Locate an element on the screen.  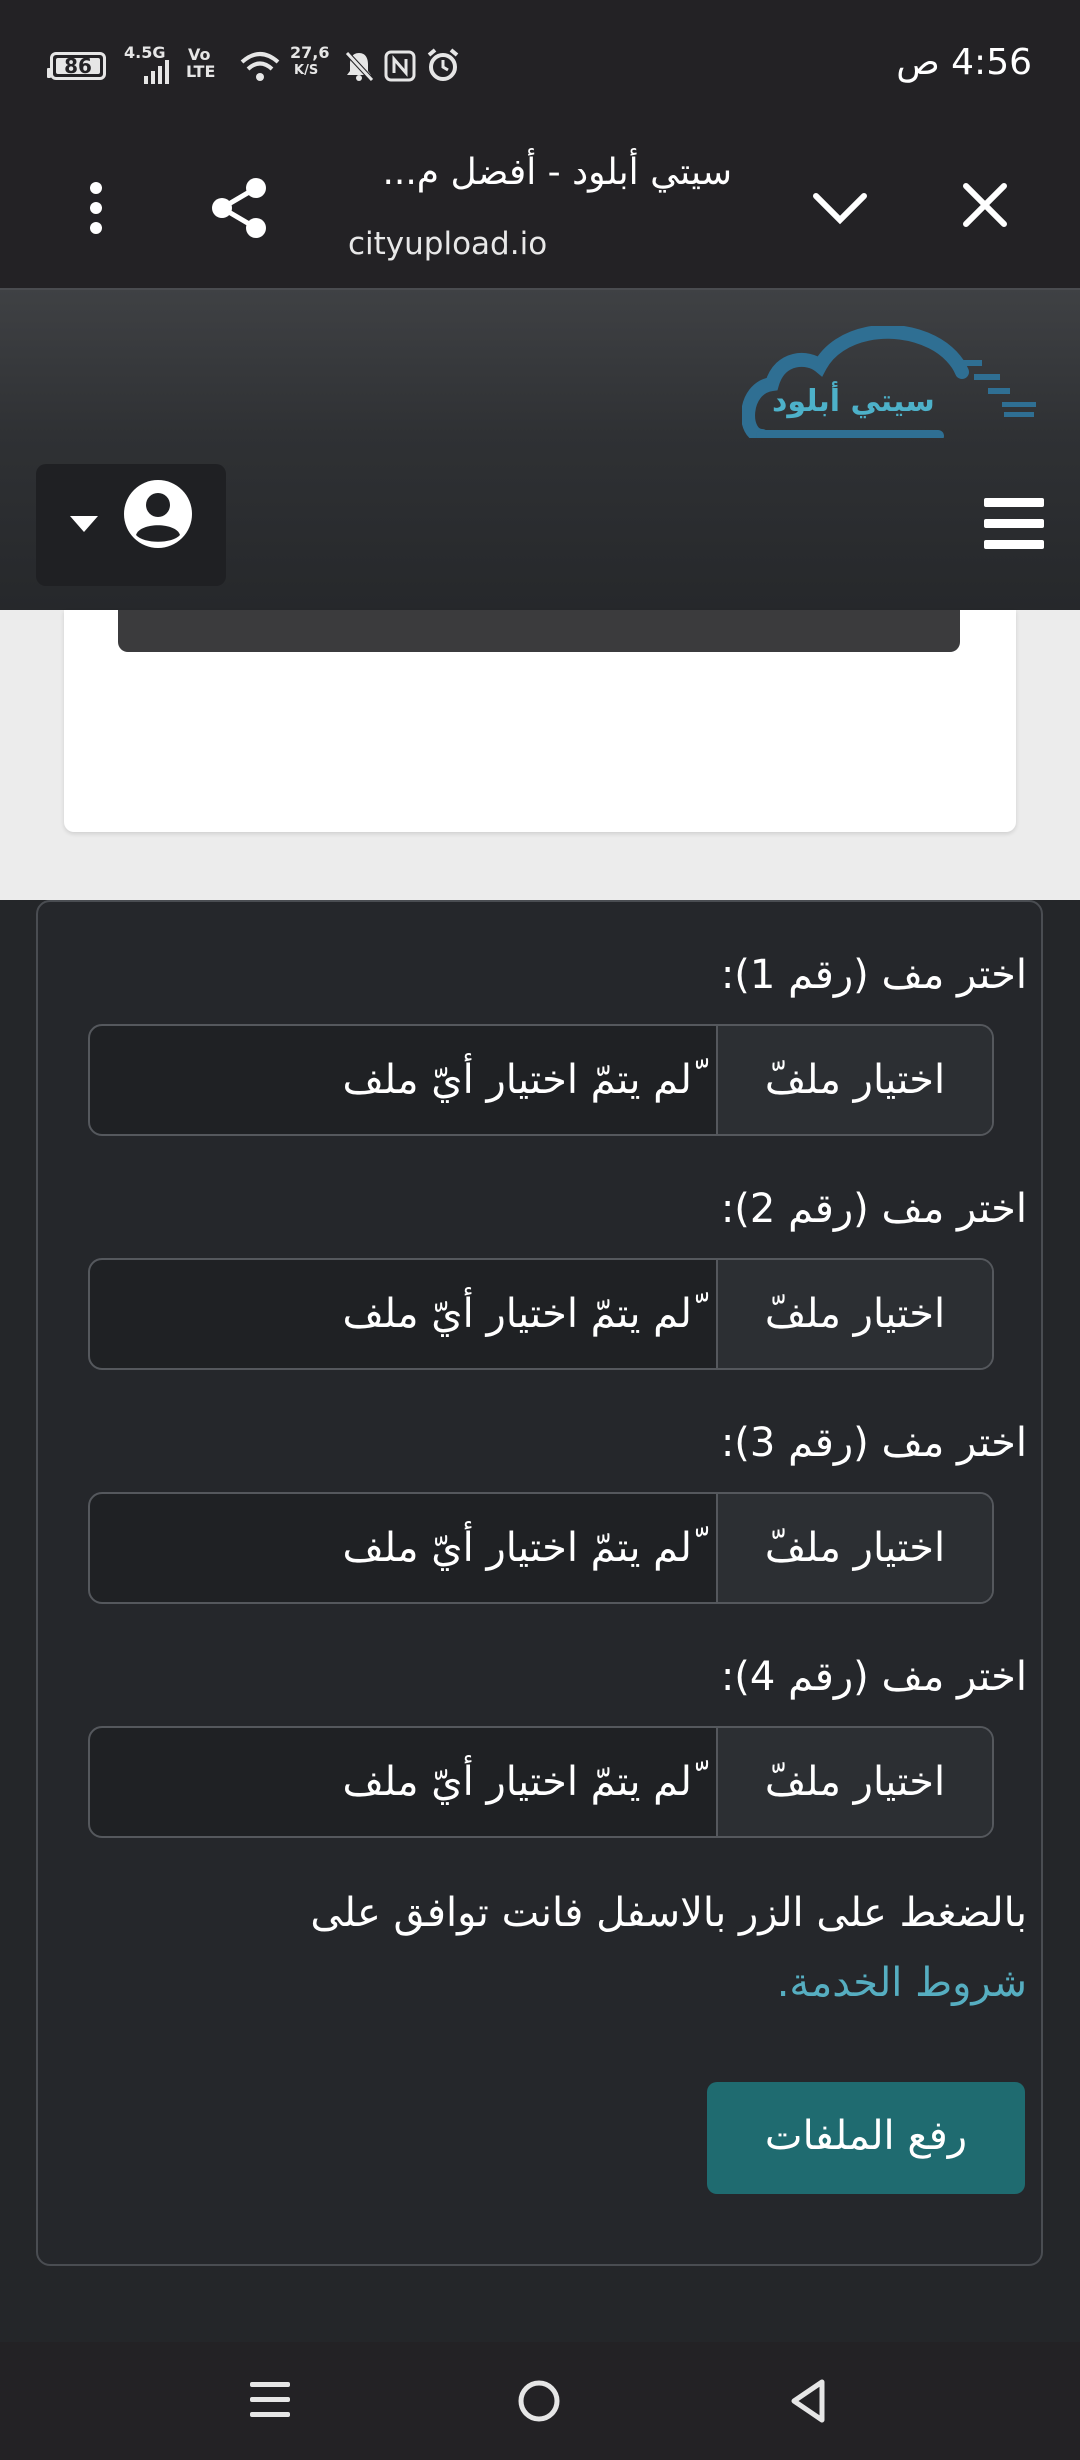
page-background is located at coordinates (540, 755).